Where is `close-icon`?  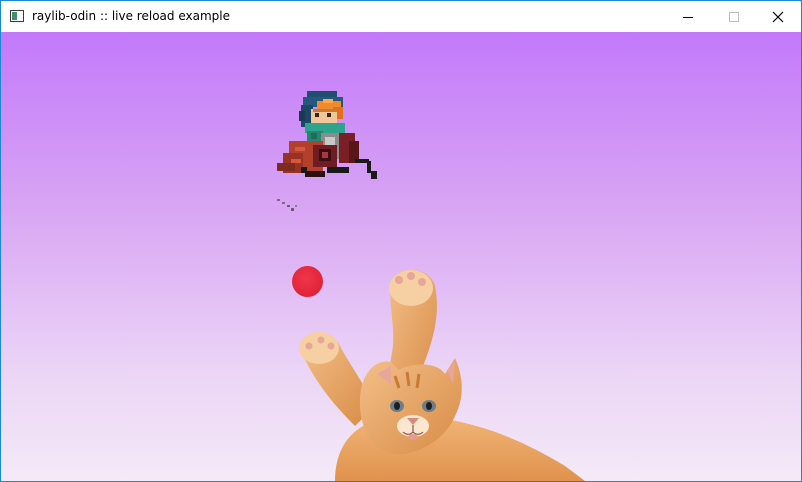 close-icon is located at coordinates (778, 16).